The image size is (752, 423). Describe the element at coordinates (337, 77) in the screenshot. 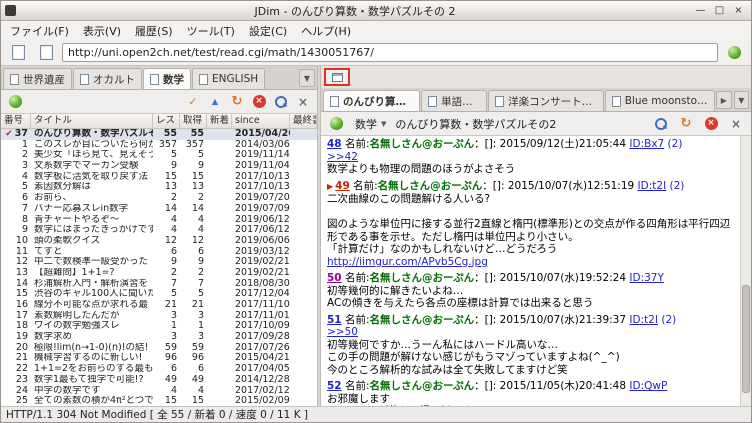

I see `detach-tab-button` at that location.